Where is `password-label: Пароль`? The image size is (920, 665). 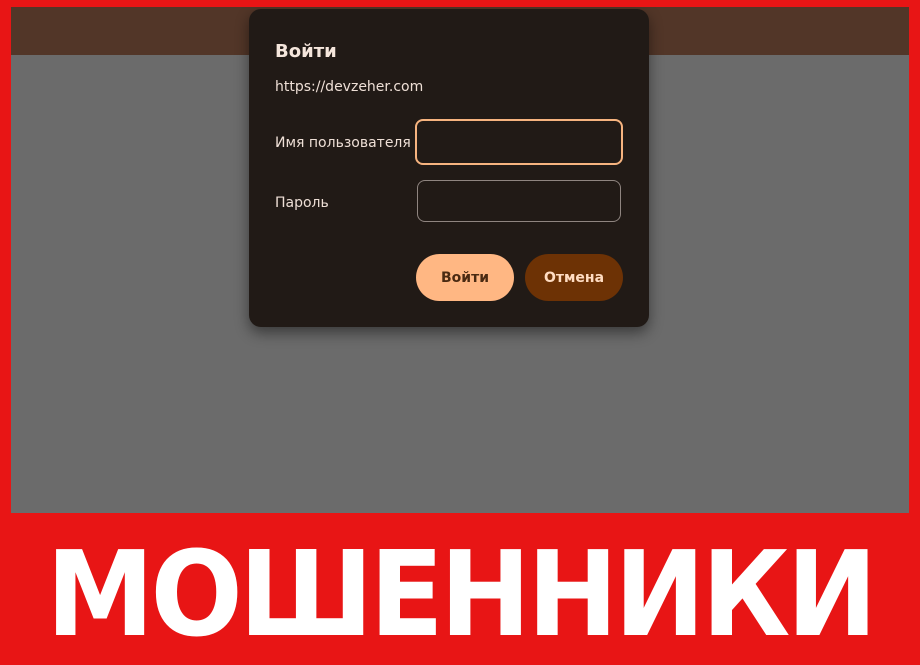 password-label: Пароль is located at coordinates (302, 203).